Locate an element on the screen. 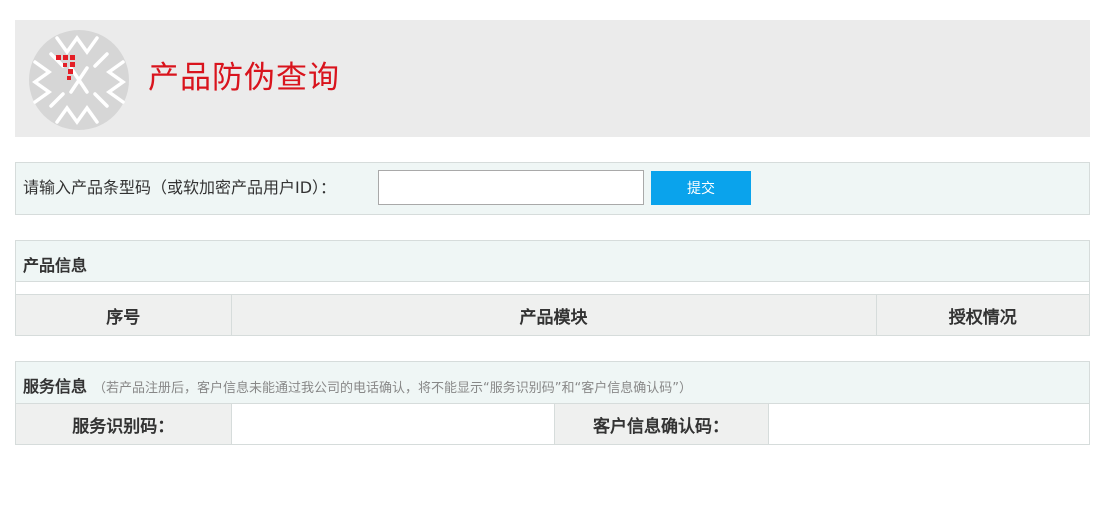 Image resolution: width=1096 pixels, height=516 pixels. product-table: 序号 产品模块 授权情况 is located at coordinates (552, 315).